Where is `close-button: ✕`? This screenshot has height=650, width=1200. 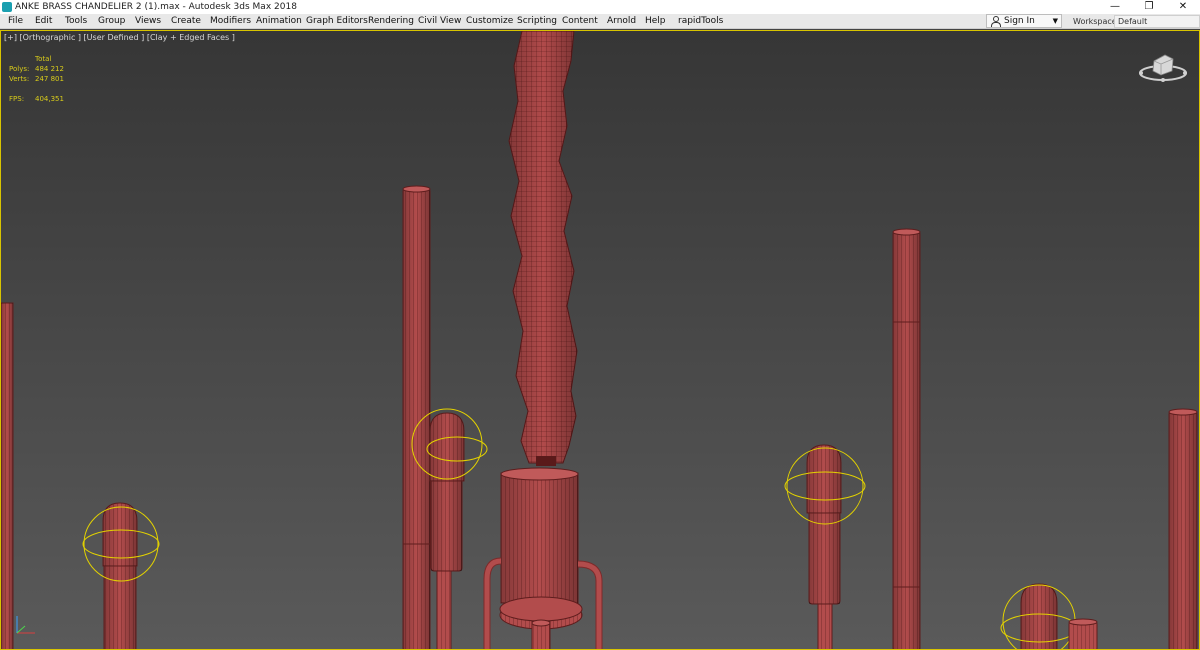 close-button: ✕ is located at coordinates (1183, 7).